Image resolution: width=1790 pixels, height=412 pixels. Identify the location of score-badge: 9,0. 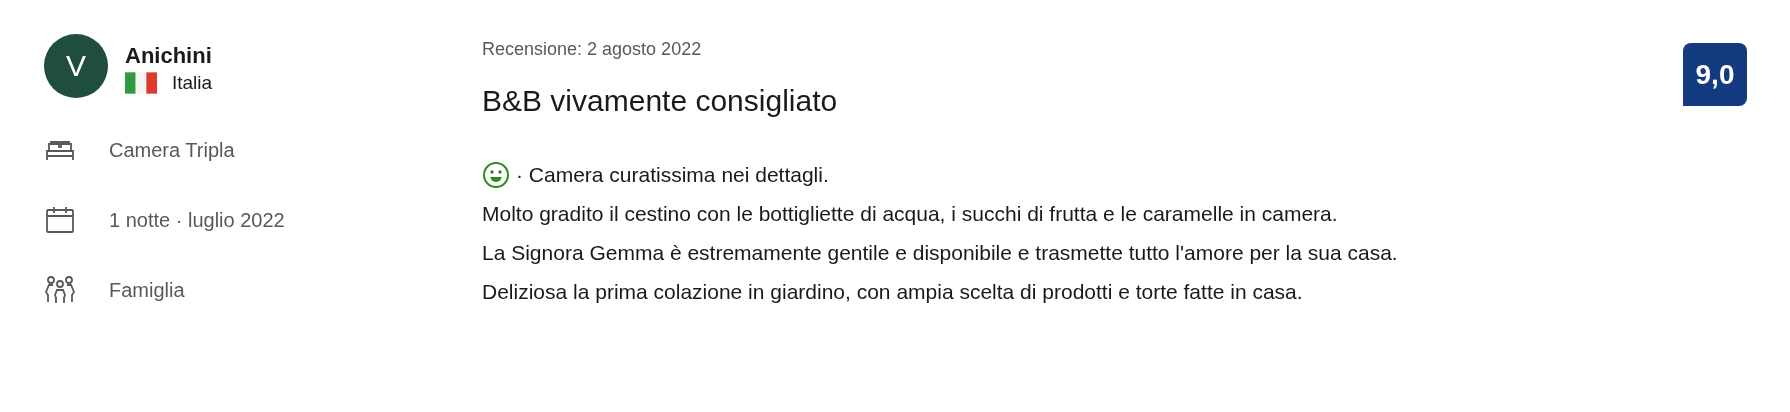
(1715, 74).